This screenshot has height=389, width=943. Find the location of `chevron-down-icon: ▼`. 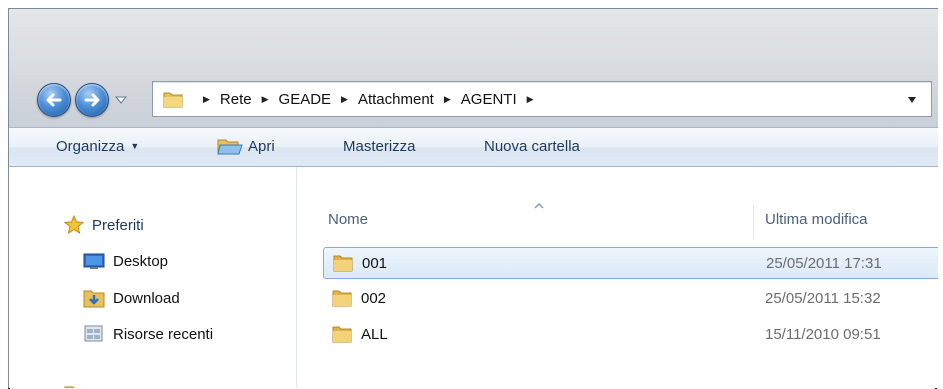

chevron-down-icon: ▼ is located at coordinates (135, 146).